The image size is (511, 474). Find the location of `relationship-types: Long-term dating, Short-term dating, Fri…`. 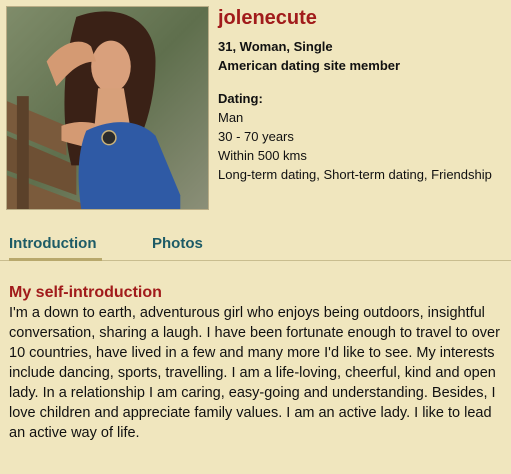

relationship-types: Long-term dating, Short-term dating, Fri… is located at coordinates (355, 174).